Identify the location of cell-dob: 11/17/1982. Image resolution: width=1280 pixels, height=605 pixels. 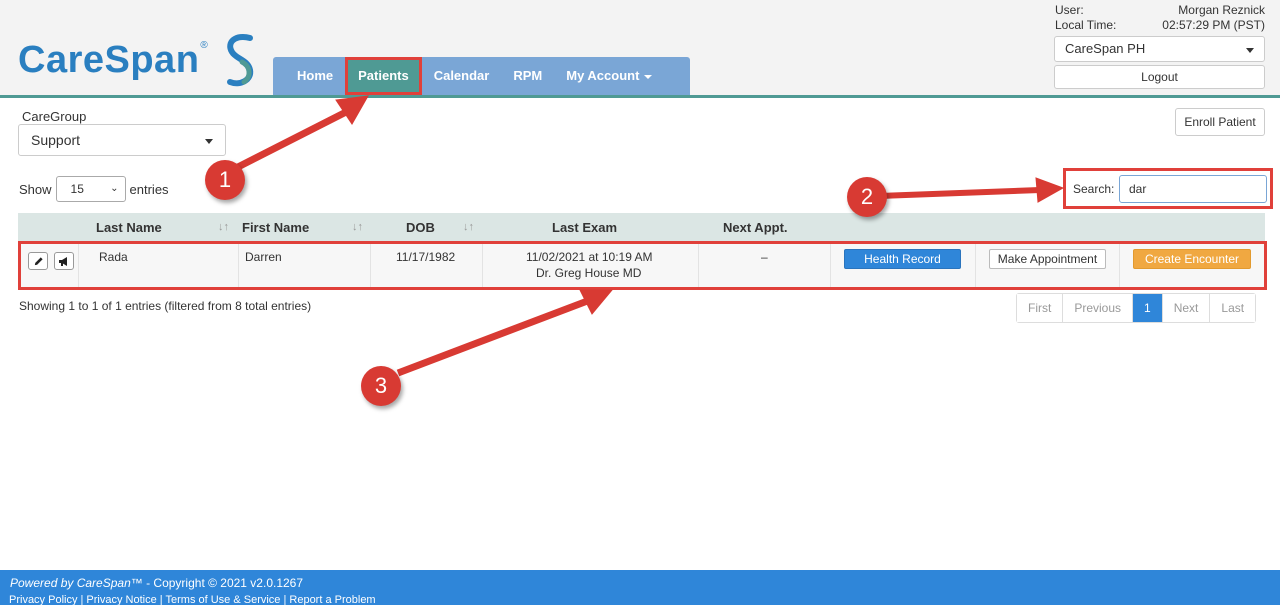
(426, 257).